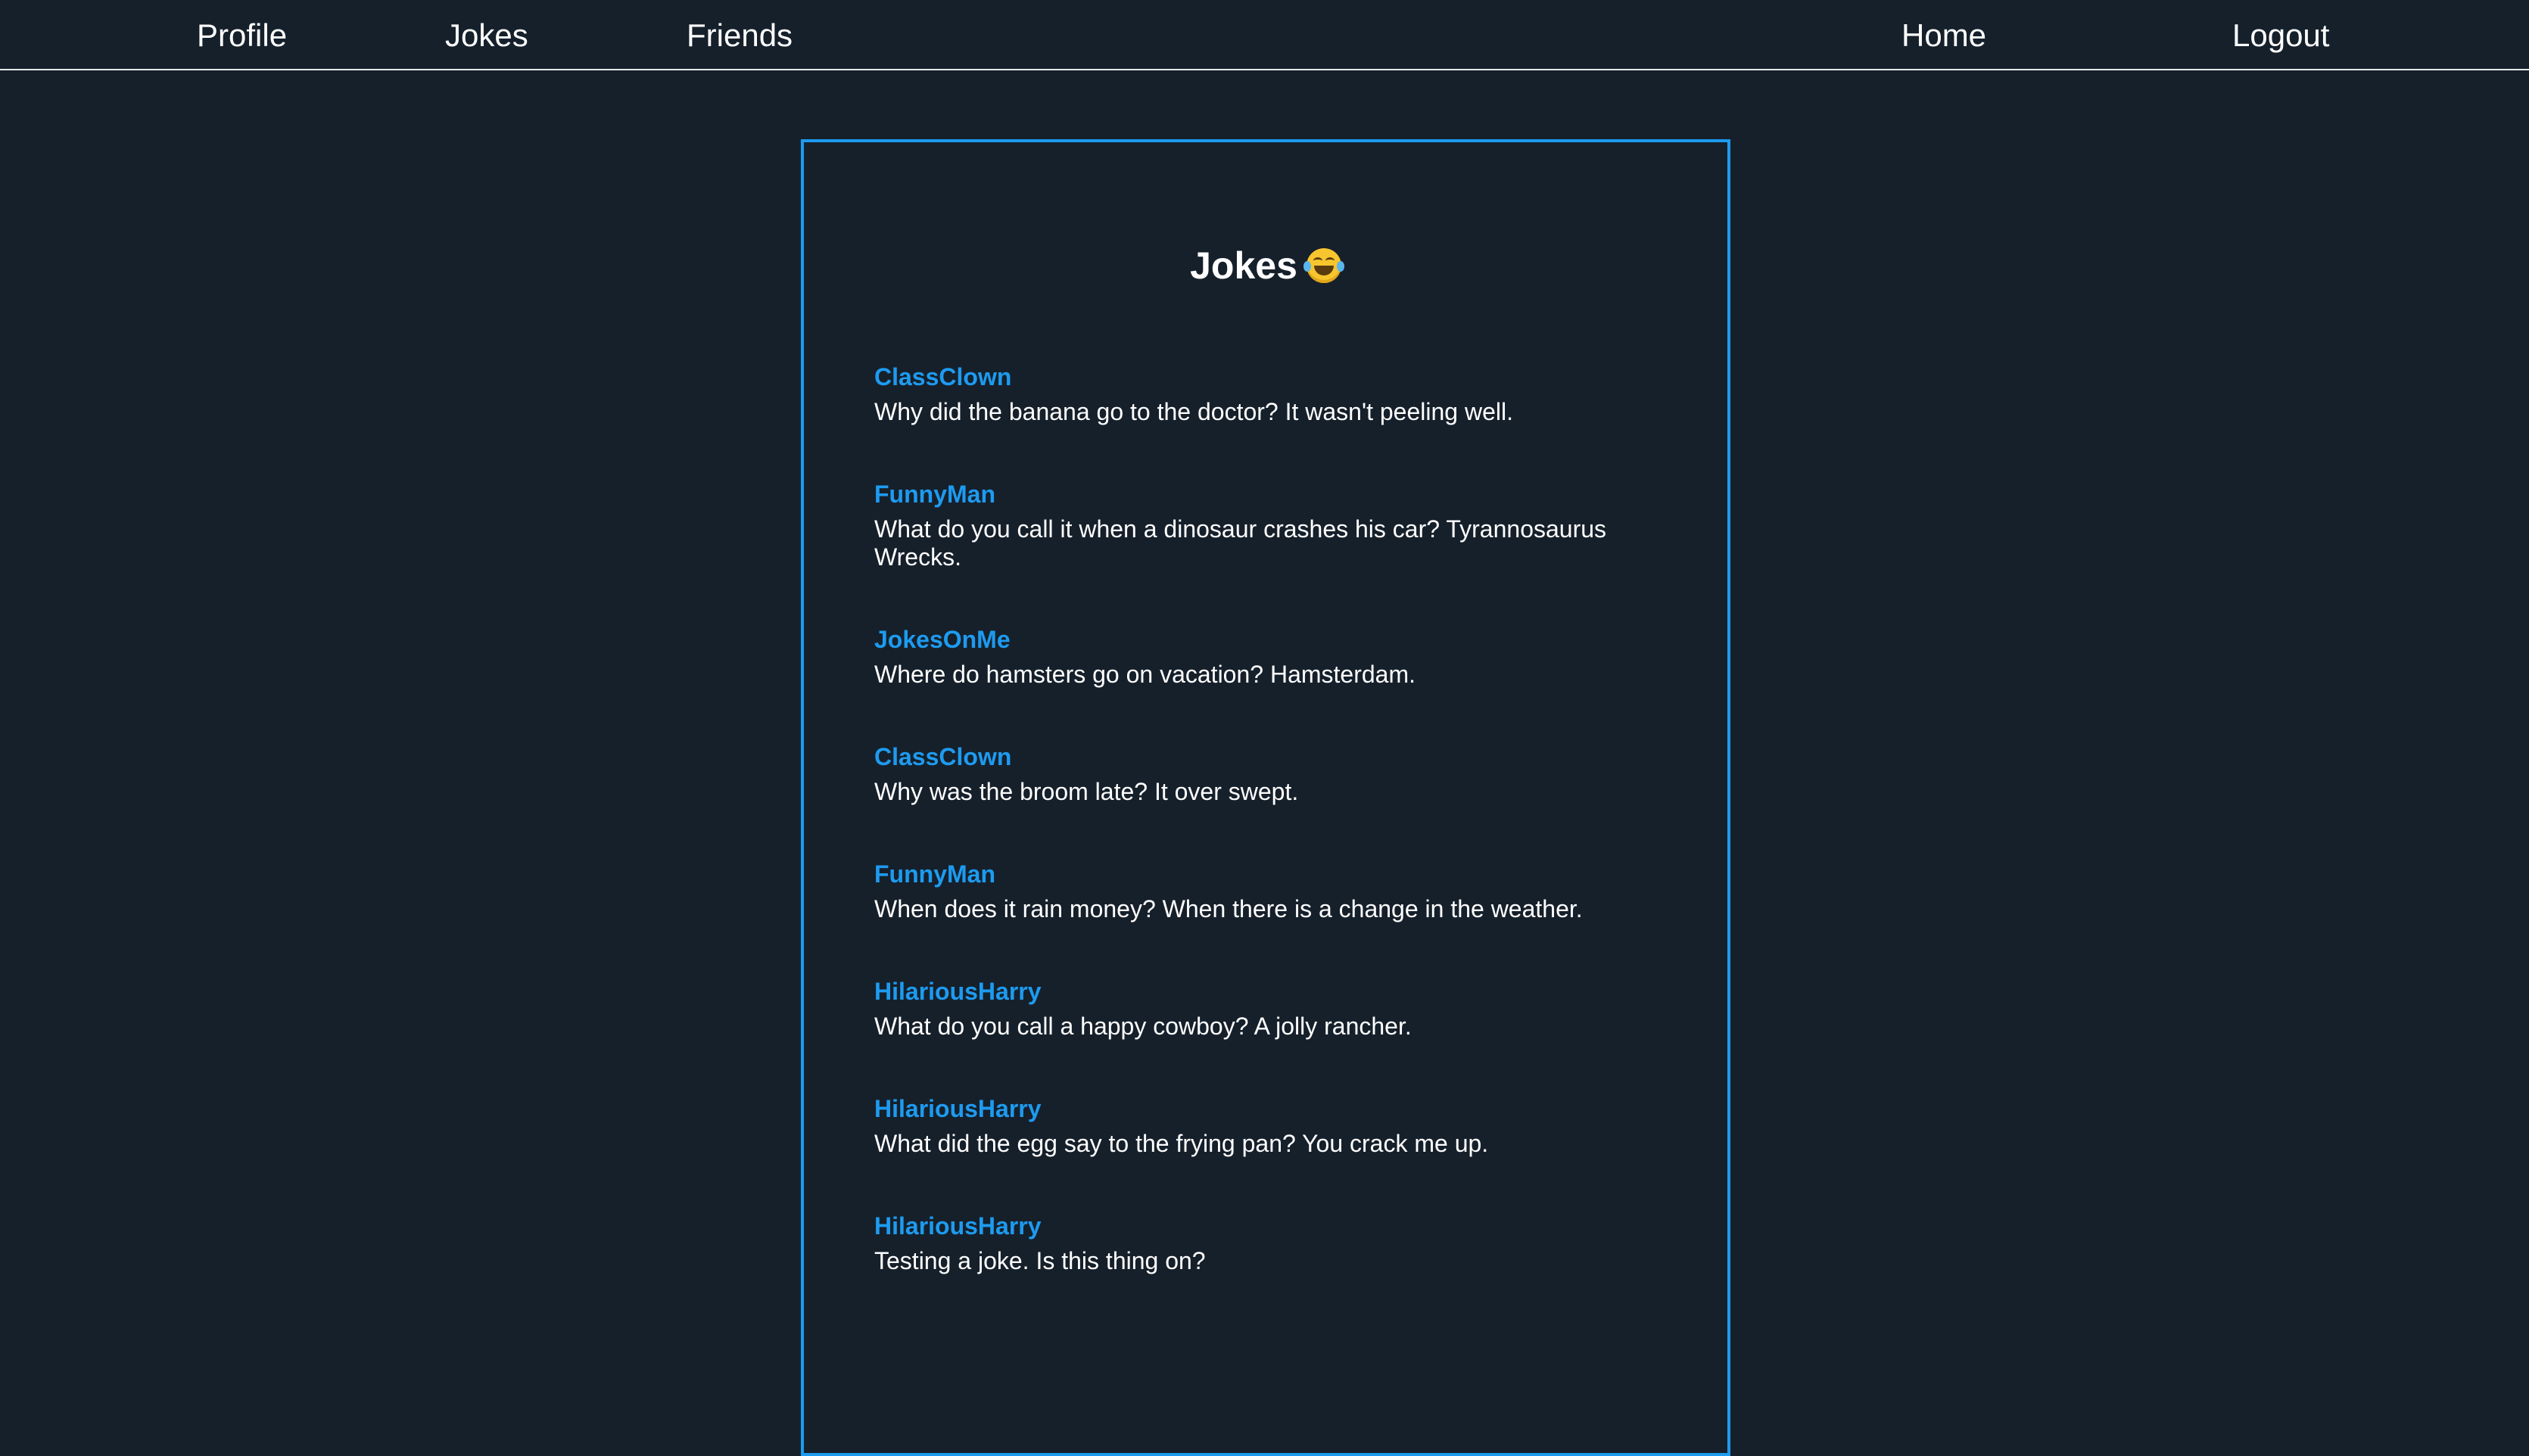 This screenshot has height=1456, width=2529. I want to click on page-title: Jokes, so click(1243, 265).